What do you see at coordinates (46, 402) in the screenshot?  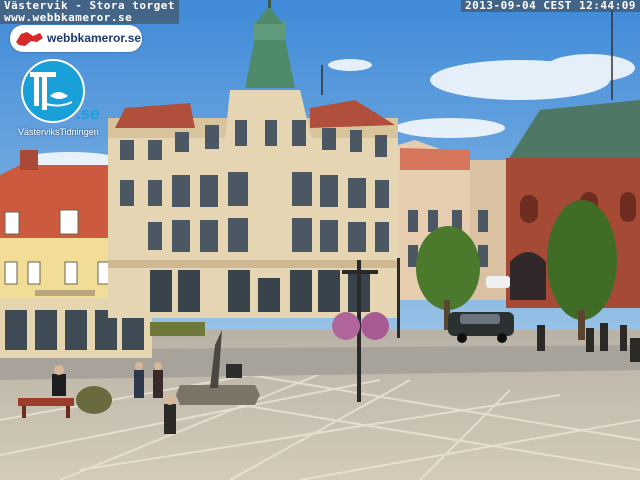 I see `bench` at bounding box center [46, 402].